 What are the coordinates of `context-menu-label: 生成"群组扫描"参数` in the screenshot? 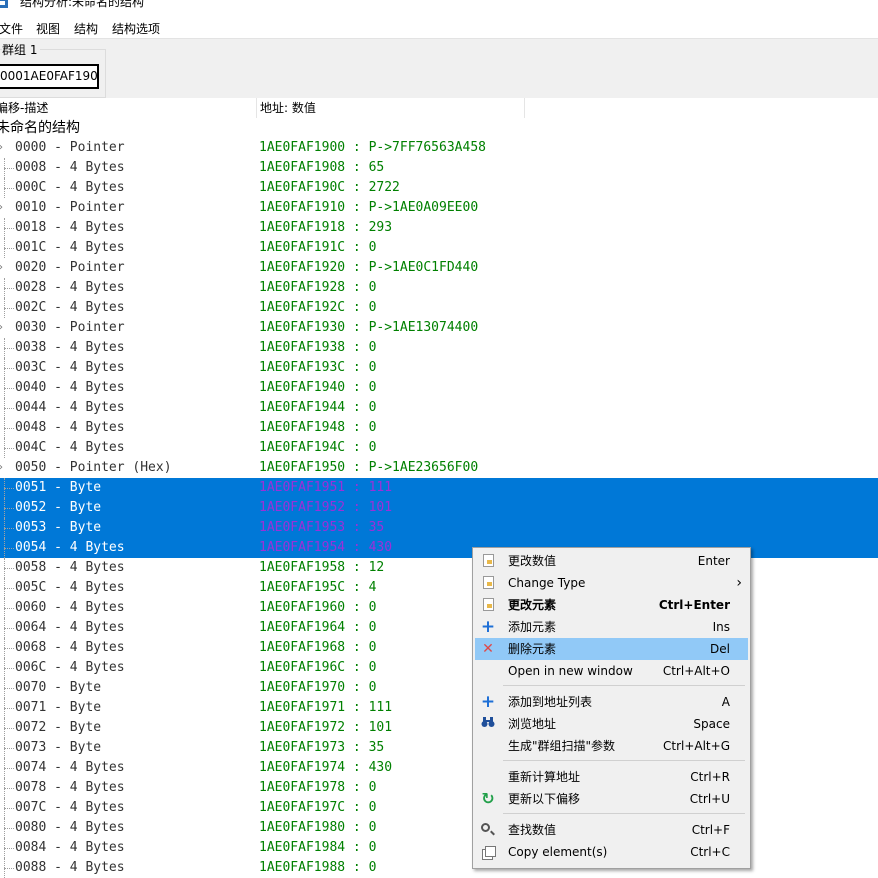 It's located at (562, 746).